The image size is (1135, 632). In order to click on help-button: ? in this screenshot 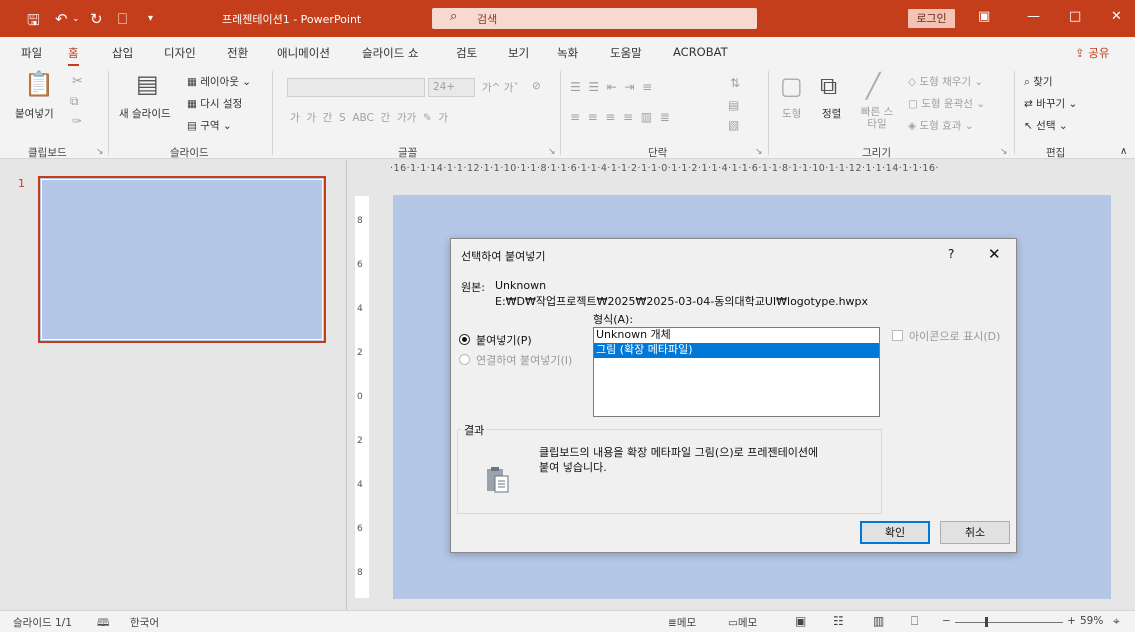, I will do `click(951, 254)`.